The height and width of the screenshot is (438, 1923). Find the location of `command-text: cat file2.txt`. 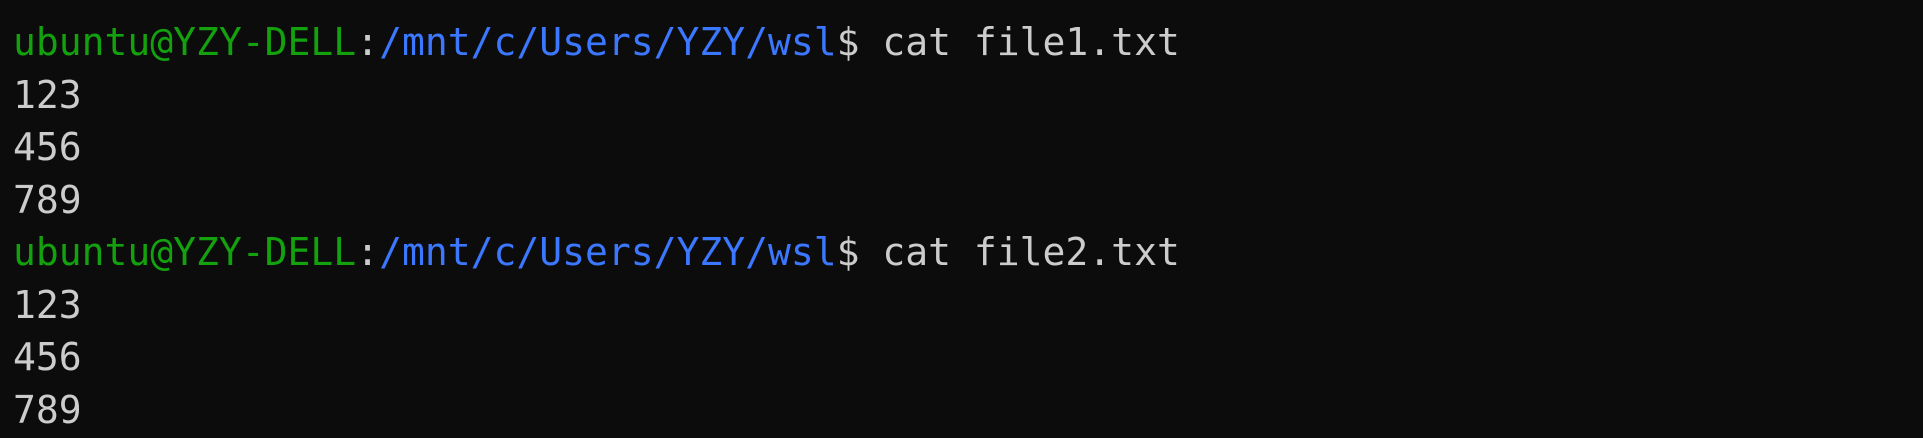

command-text: cat file2.txt is located at coordinates (1031, 252).